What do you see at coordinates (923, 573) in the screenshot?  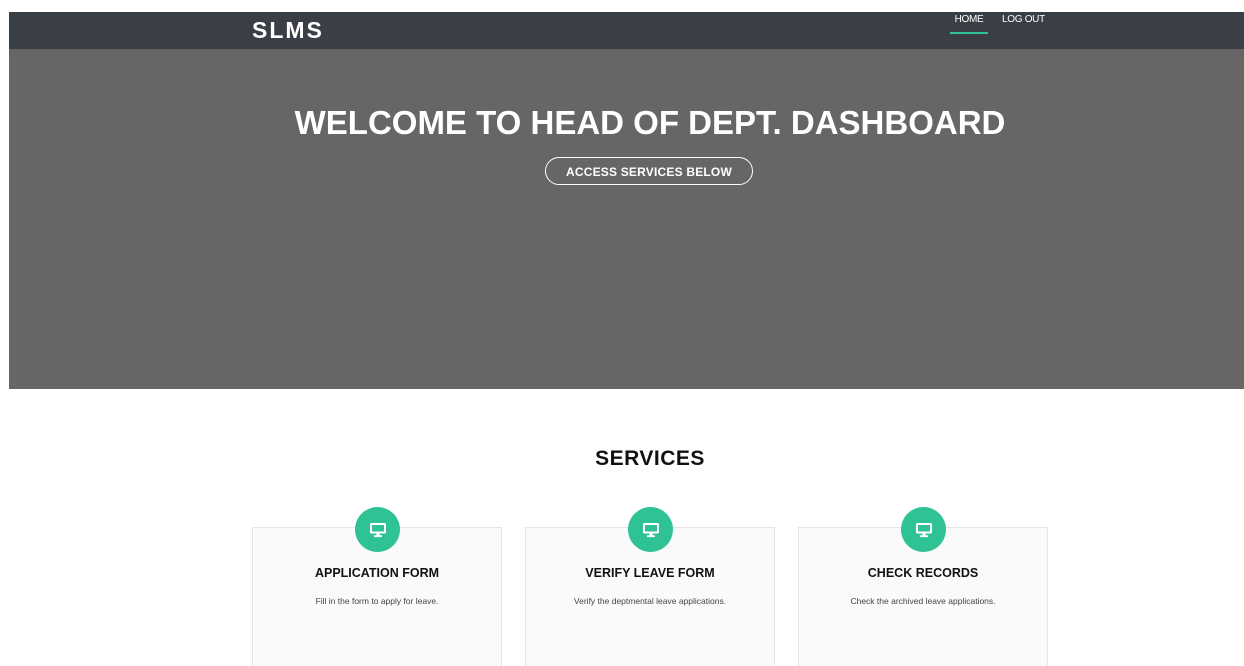 I see `card-title: CHECK RECORDS` at bounding box center [923, 573].